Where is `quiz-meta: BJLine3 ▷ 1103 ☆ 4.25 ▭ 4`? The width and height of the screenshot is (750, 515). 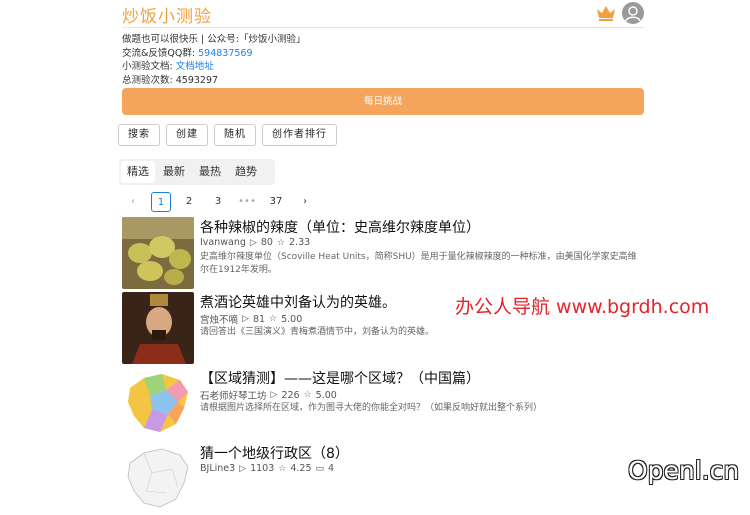
quiz-meta: BJLine3 ▷ 1103 ☆ 4.25 ▭ 4 is located at coordinates (267, 468).